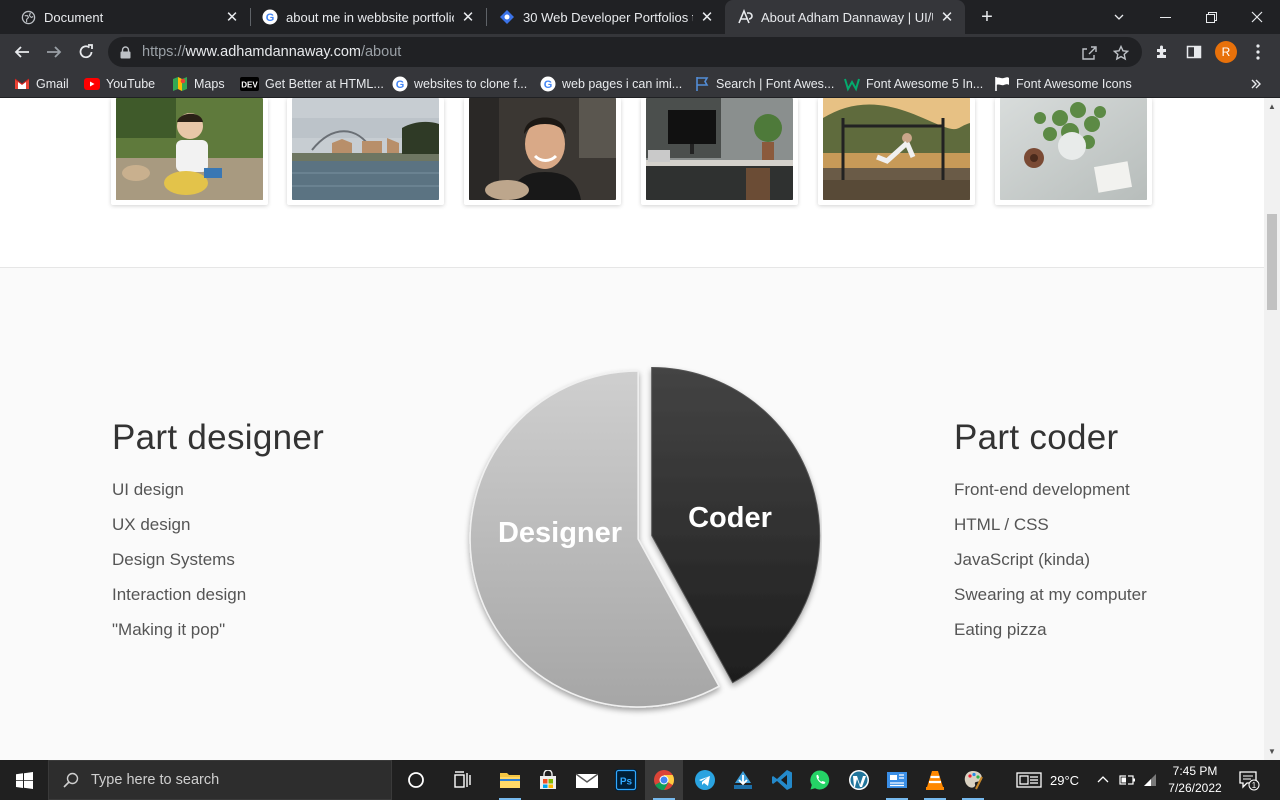 This screenshot has width=1280, height=800. What do you see at coordinates (897, 780) in the screenshot?
I see `news-app-icon` at bounding box center [897, 780].